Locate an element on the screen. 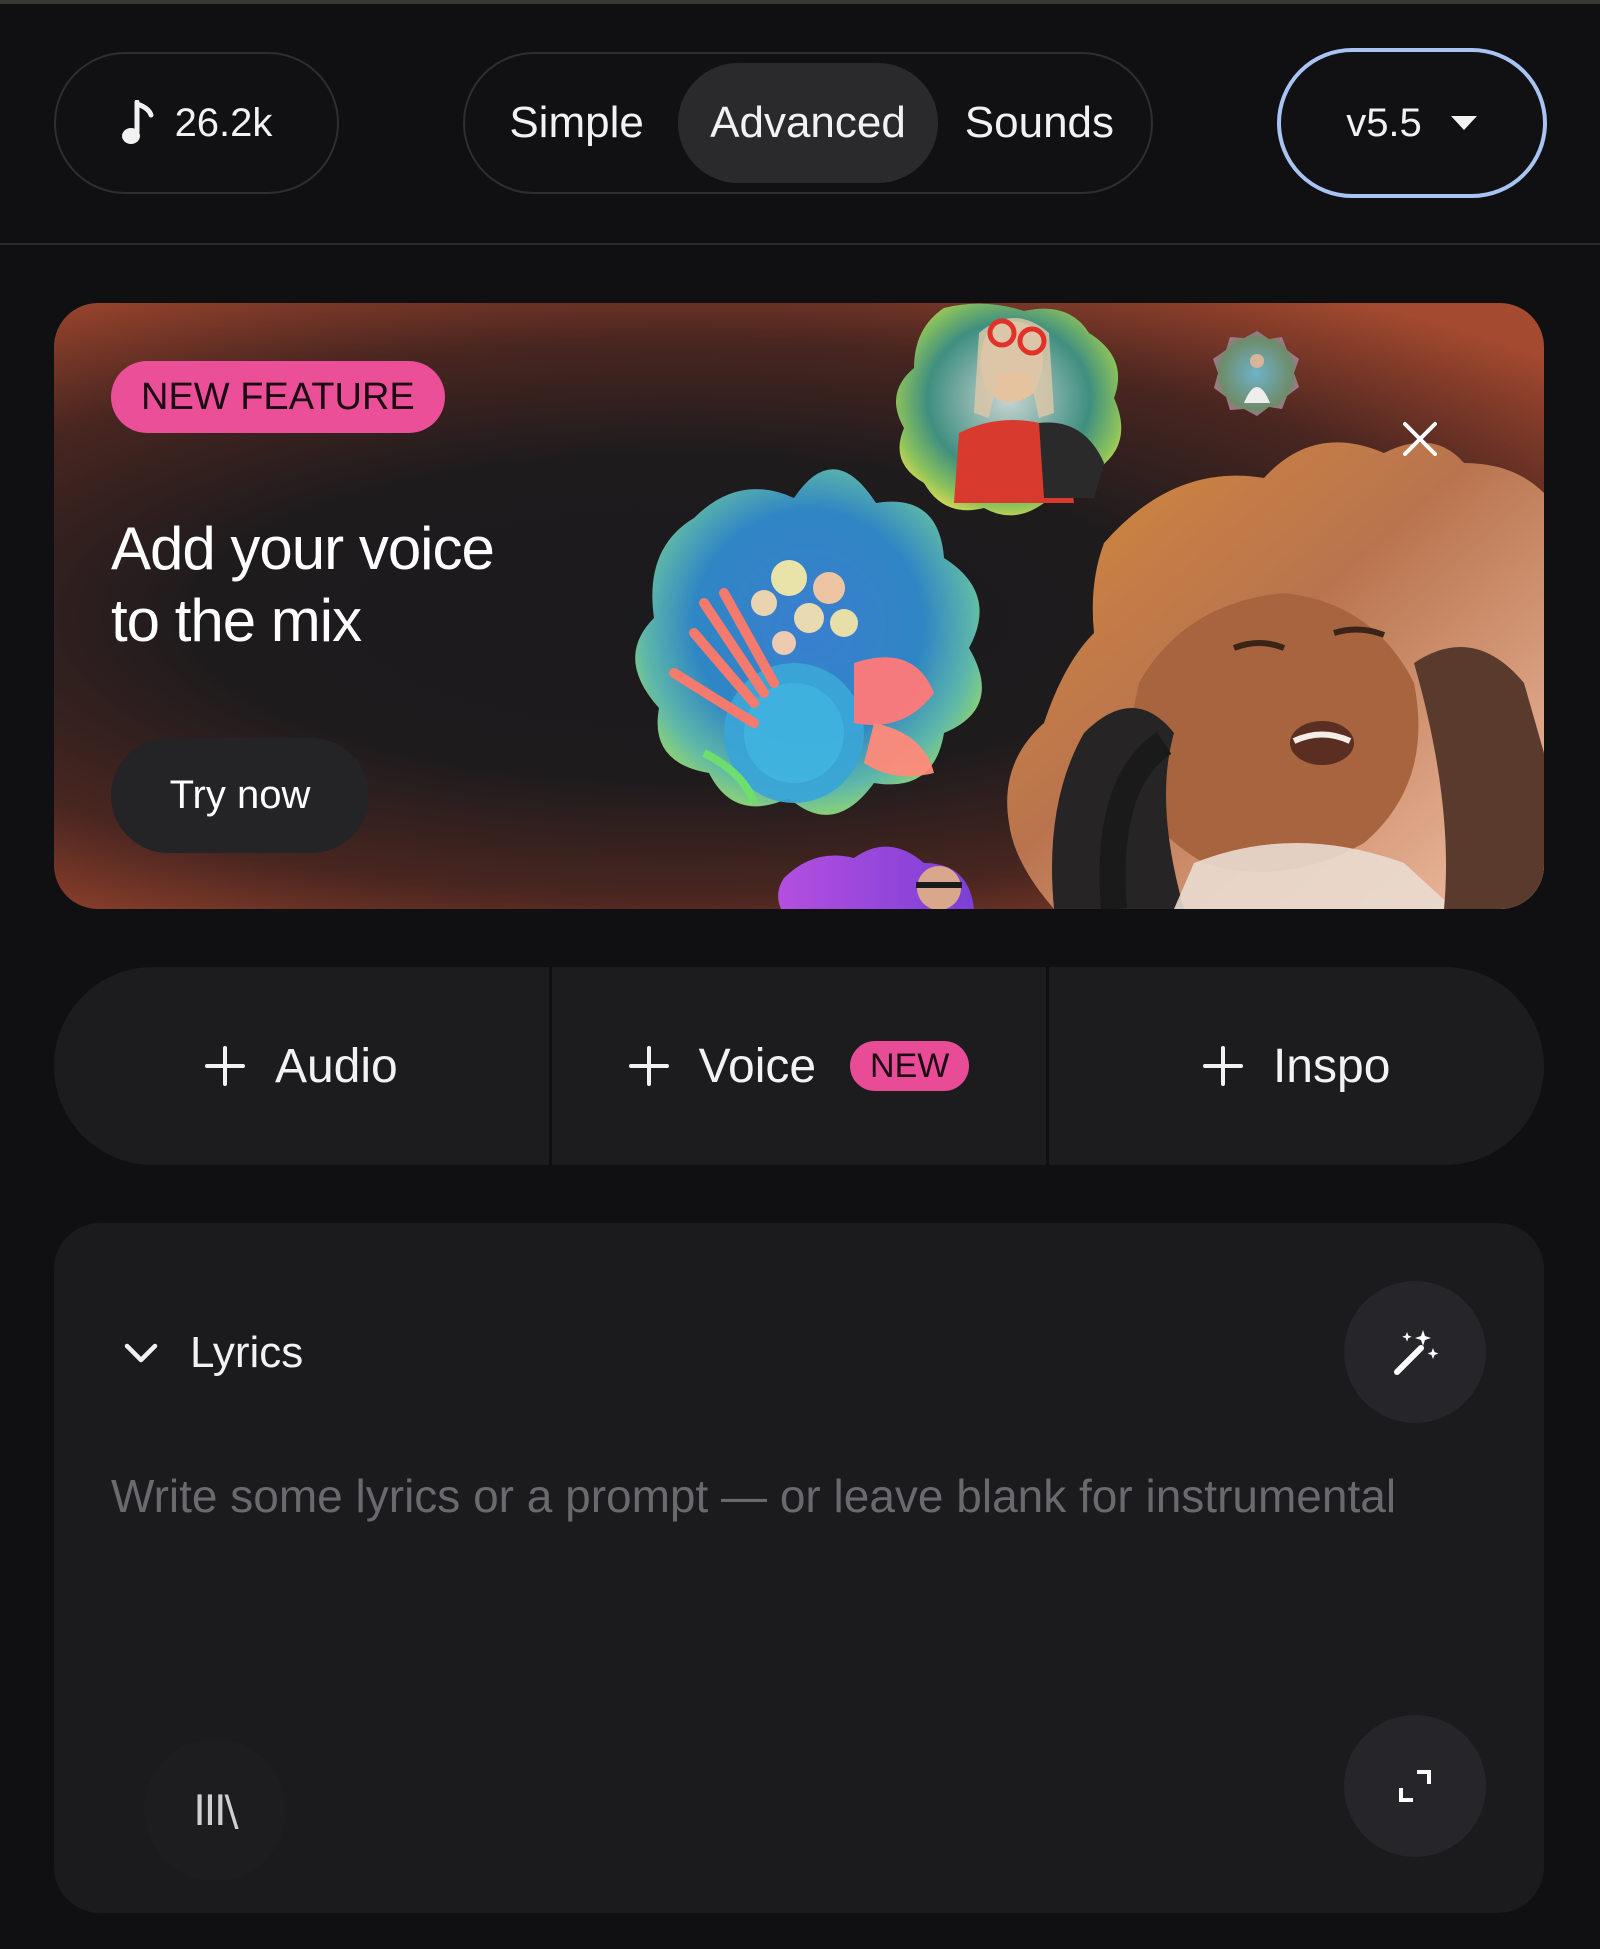 This screenshot has width=1600, height=1949. header-divider is located at coordinates (800, 244).